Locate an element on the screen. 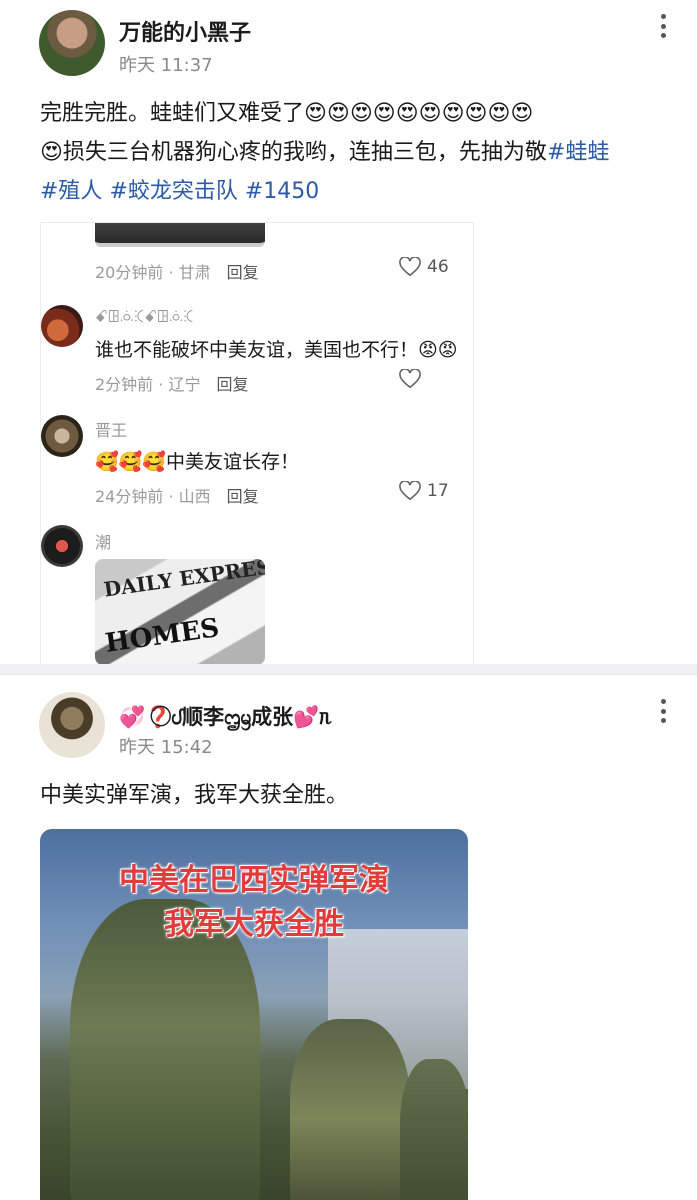  comment-image: DAILY EXPRESS HOMES is located at coordinates (180, 611).